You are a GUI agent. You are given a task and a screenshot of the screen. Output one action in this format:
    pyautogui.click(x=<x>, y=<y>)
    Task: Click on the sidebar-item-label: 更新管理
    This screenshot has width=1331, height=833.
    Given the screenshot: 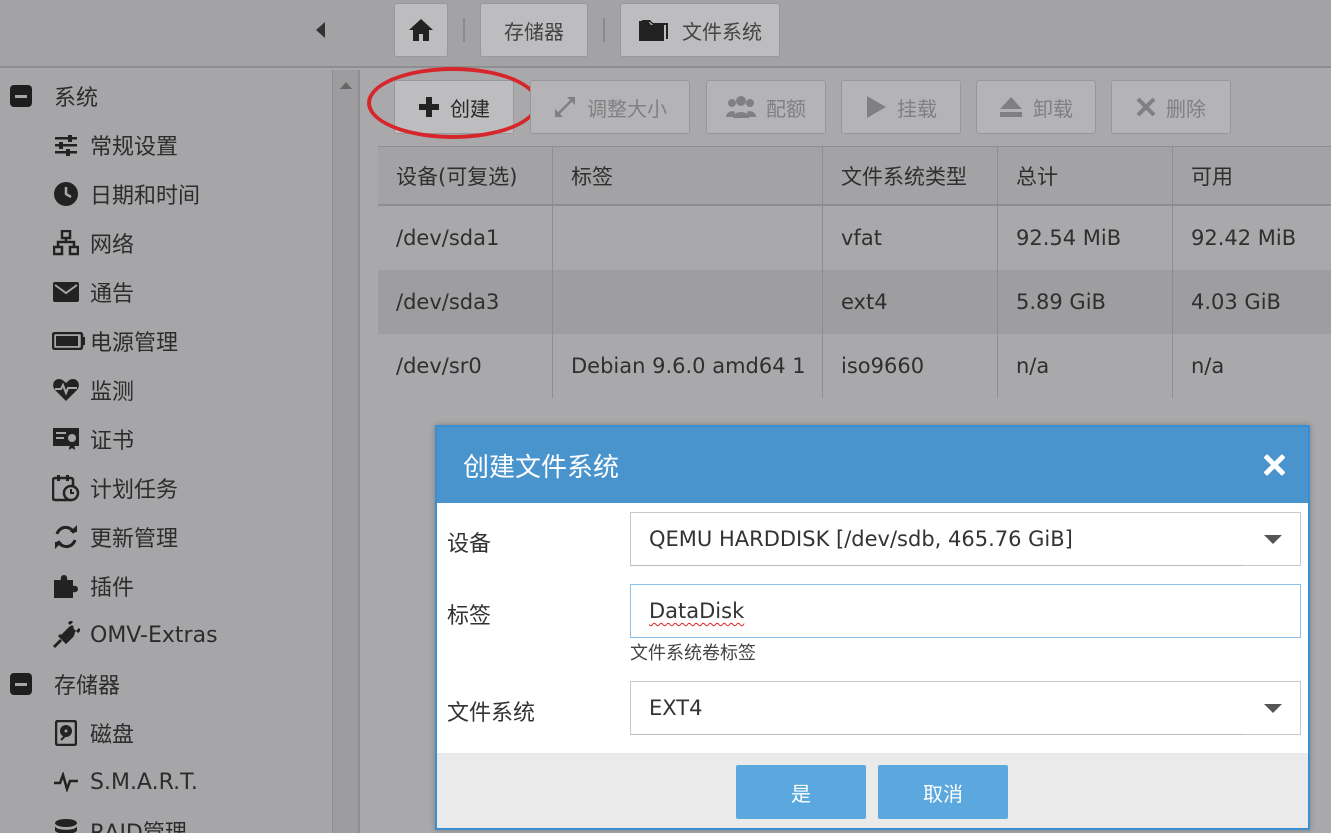 What is the action you would take?
    pyautogui.click(x=134, y=539)
    